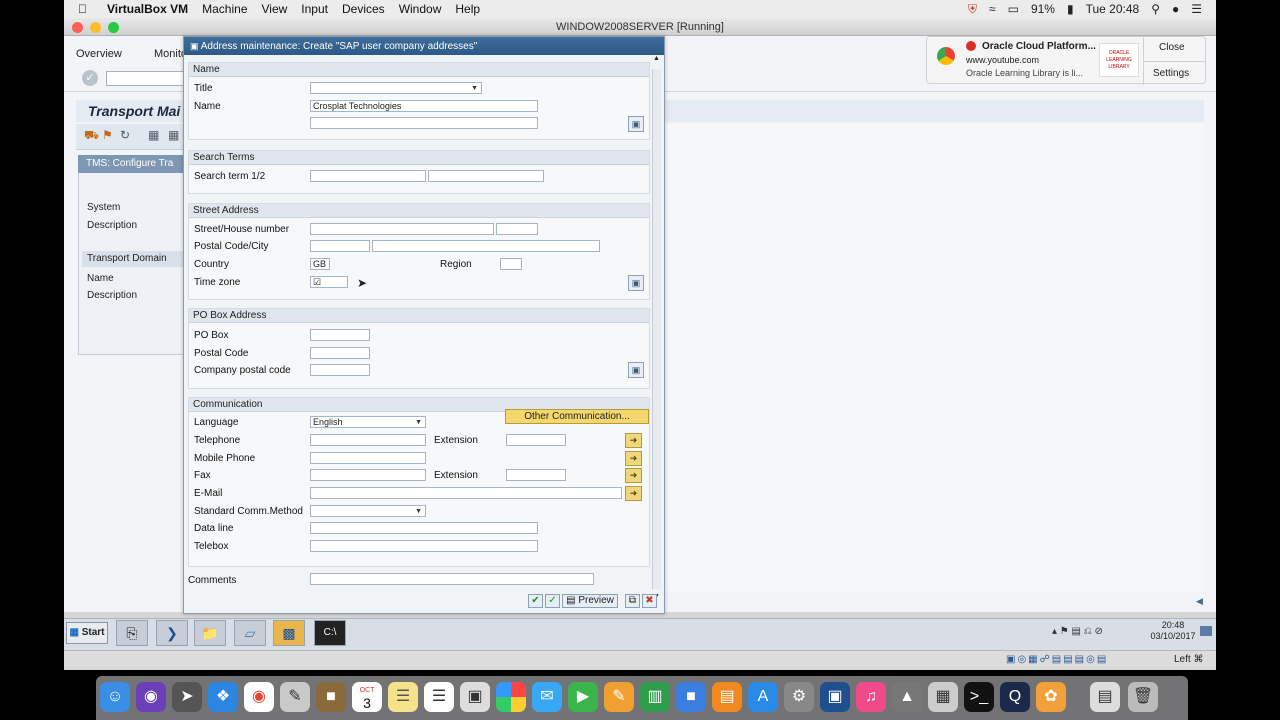  I want to click on menu-help: Help, so click(467, 9).